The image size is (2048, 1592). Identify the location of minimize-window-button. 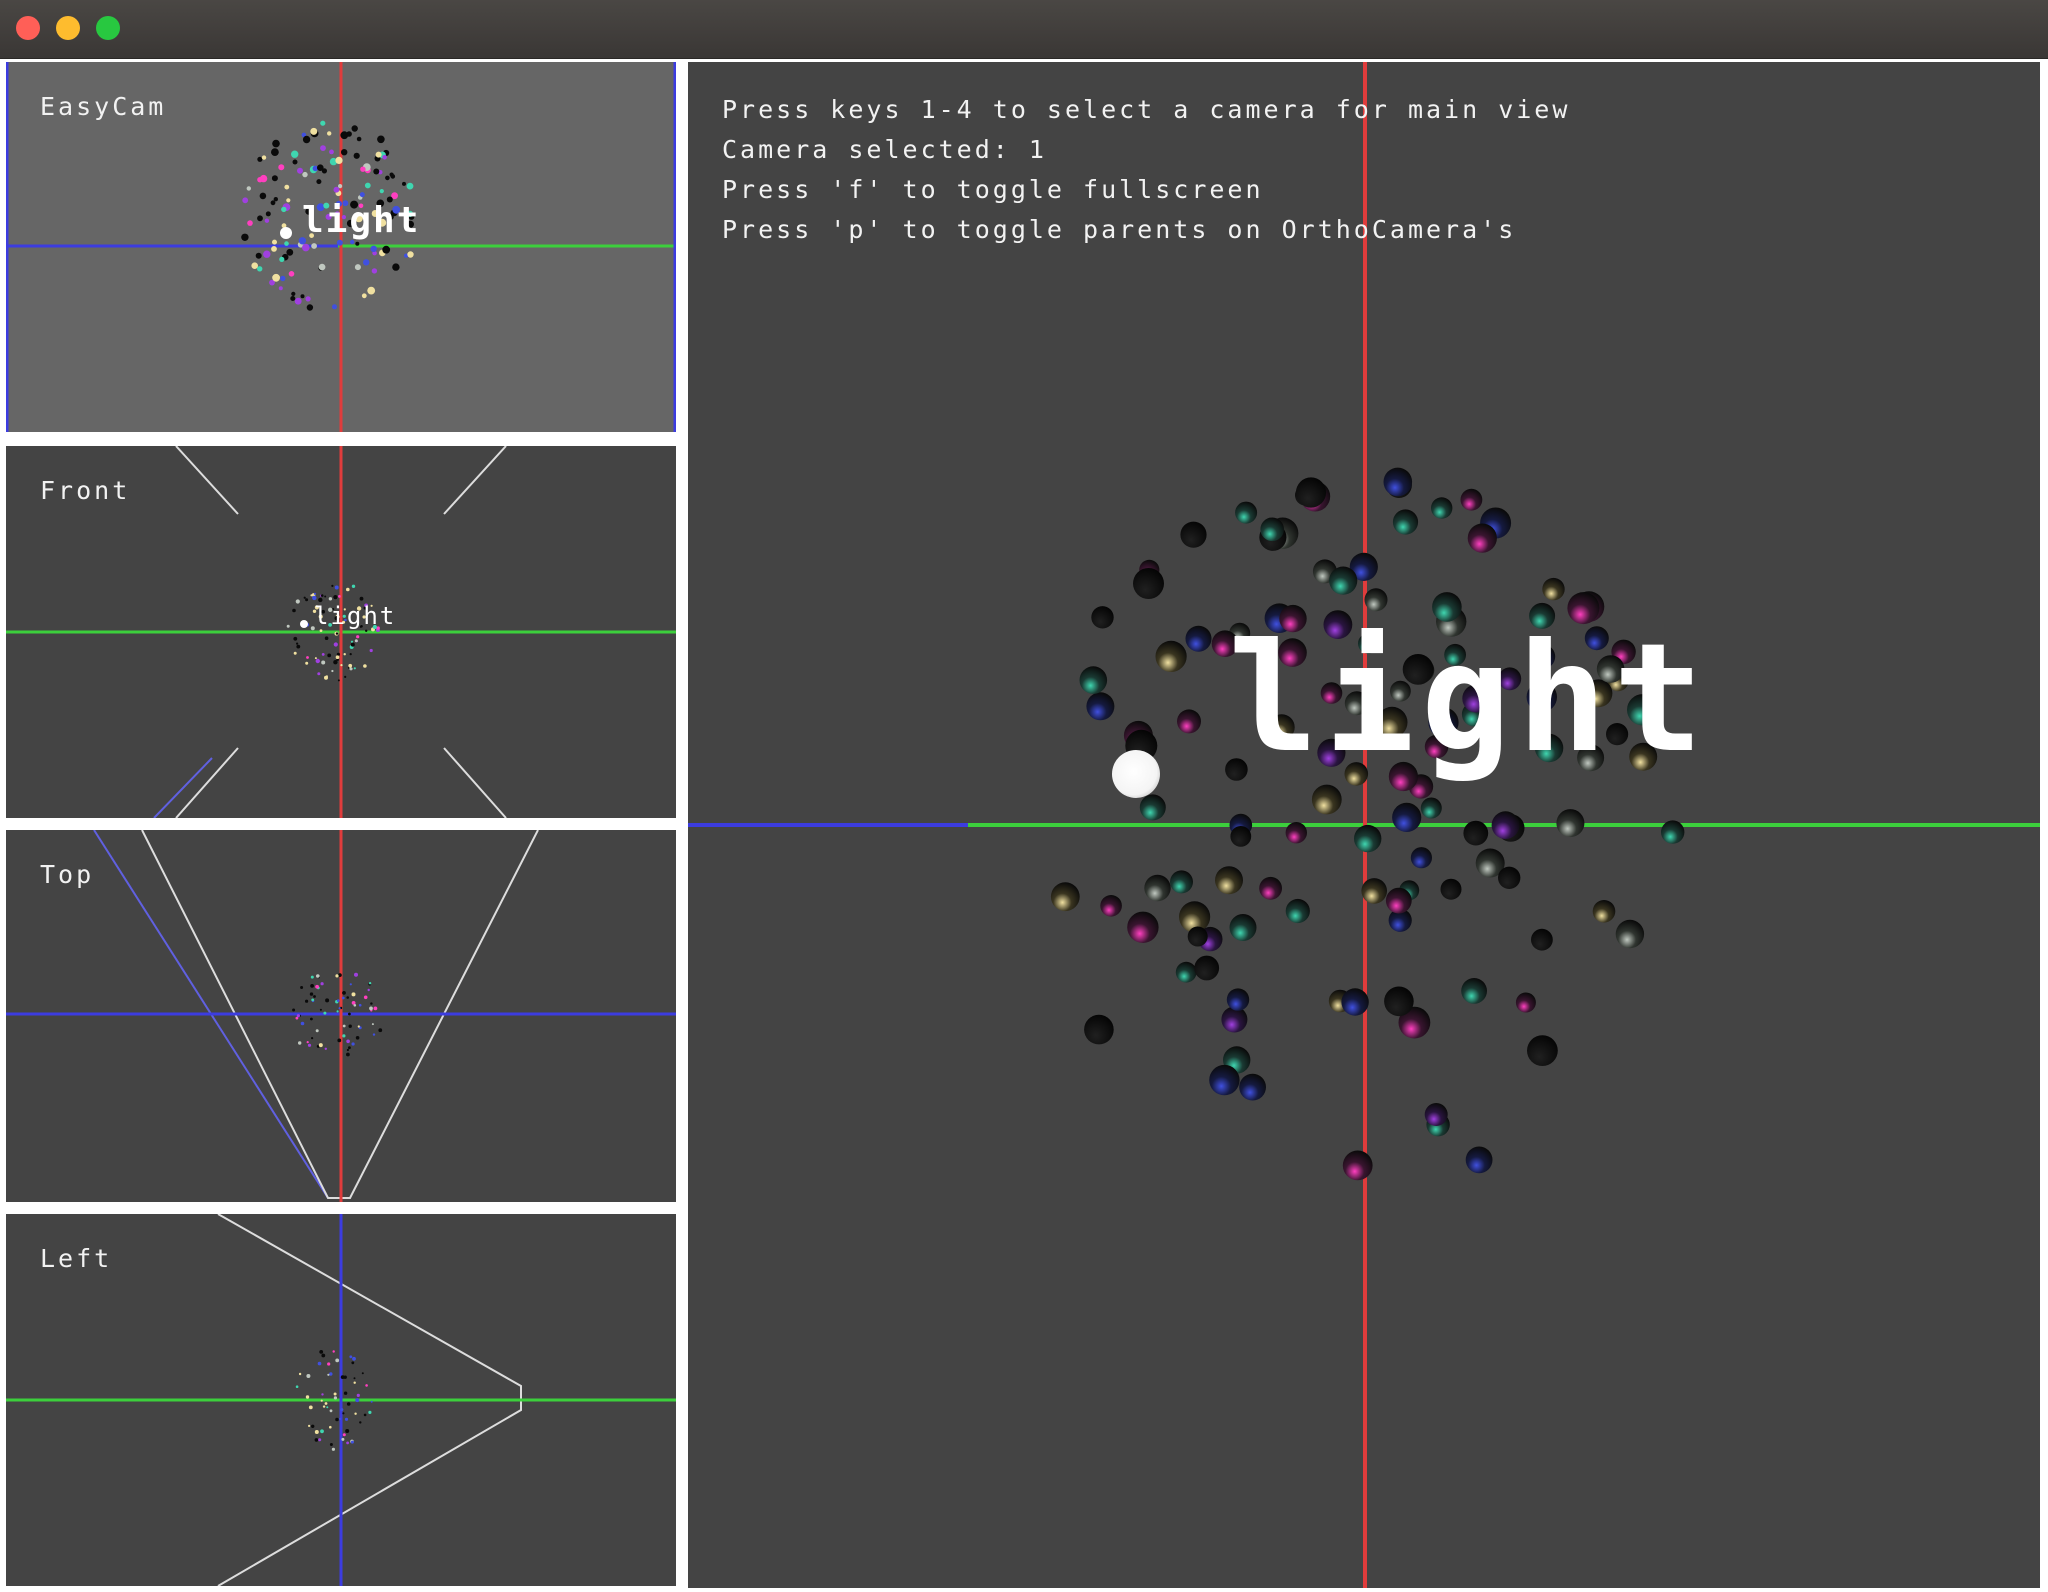
(68, 28).